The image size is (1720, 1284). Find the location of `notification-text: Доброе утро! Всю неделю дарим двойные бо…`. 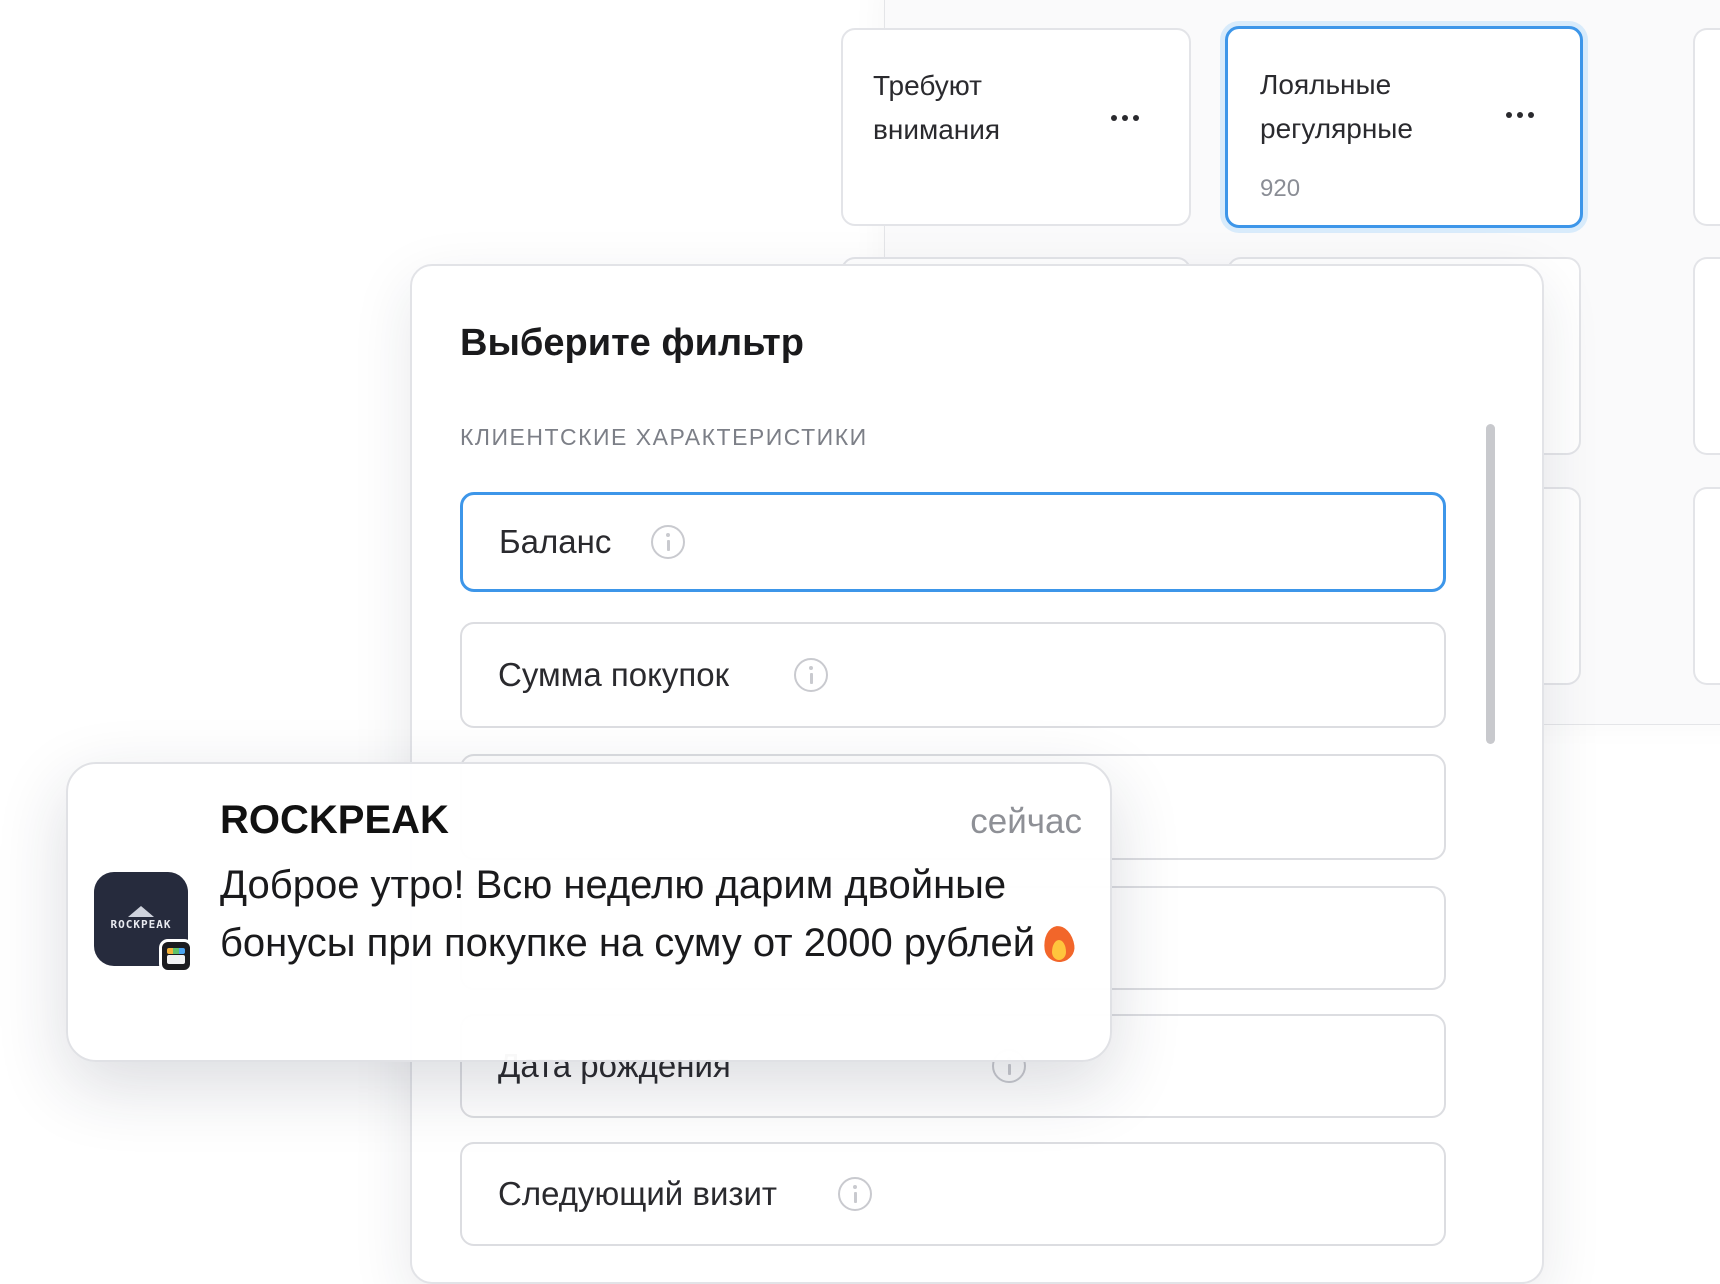

notification-text: Доброе утро! Всю неделю дарим двойные бо… is located at coordinates (628, 914).